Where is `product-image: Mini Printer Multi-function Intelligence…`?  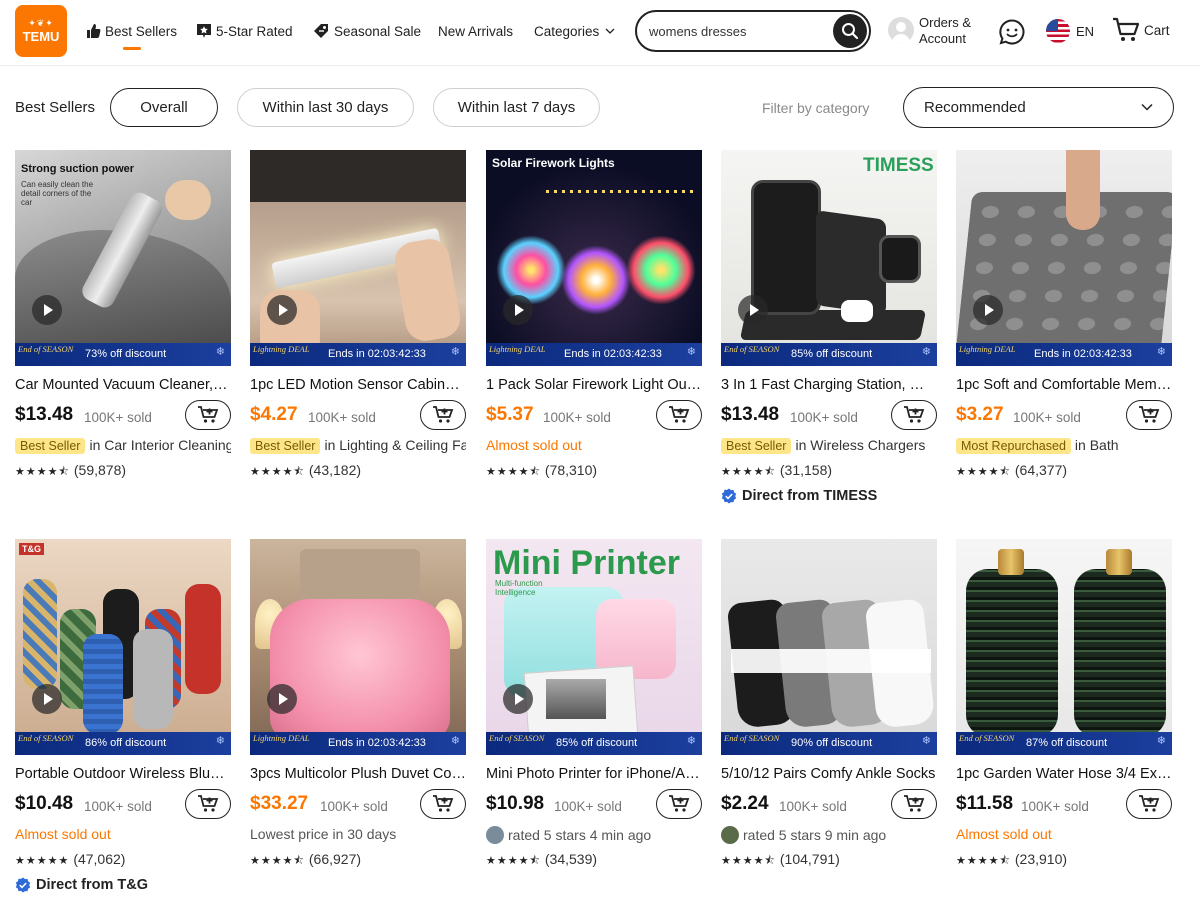 product-image: Mini Printer Multi-function Intelligence… is located at coordinates (594, 647).